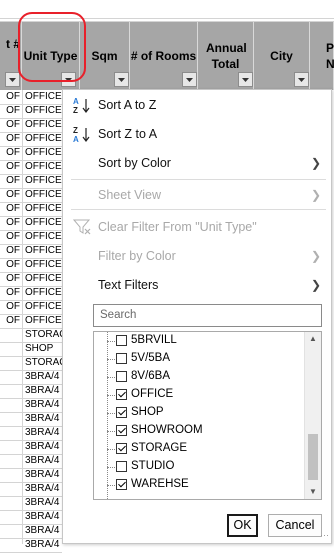 The width and height of the screenshot is (334, 553). Describe the element at coordinates (207, 315) in the screenshot. I see `filter-search-input: Search` at that location.